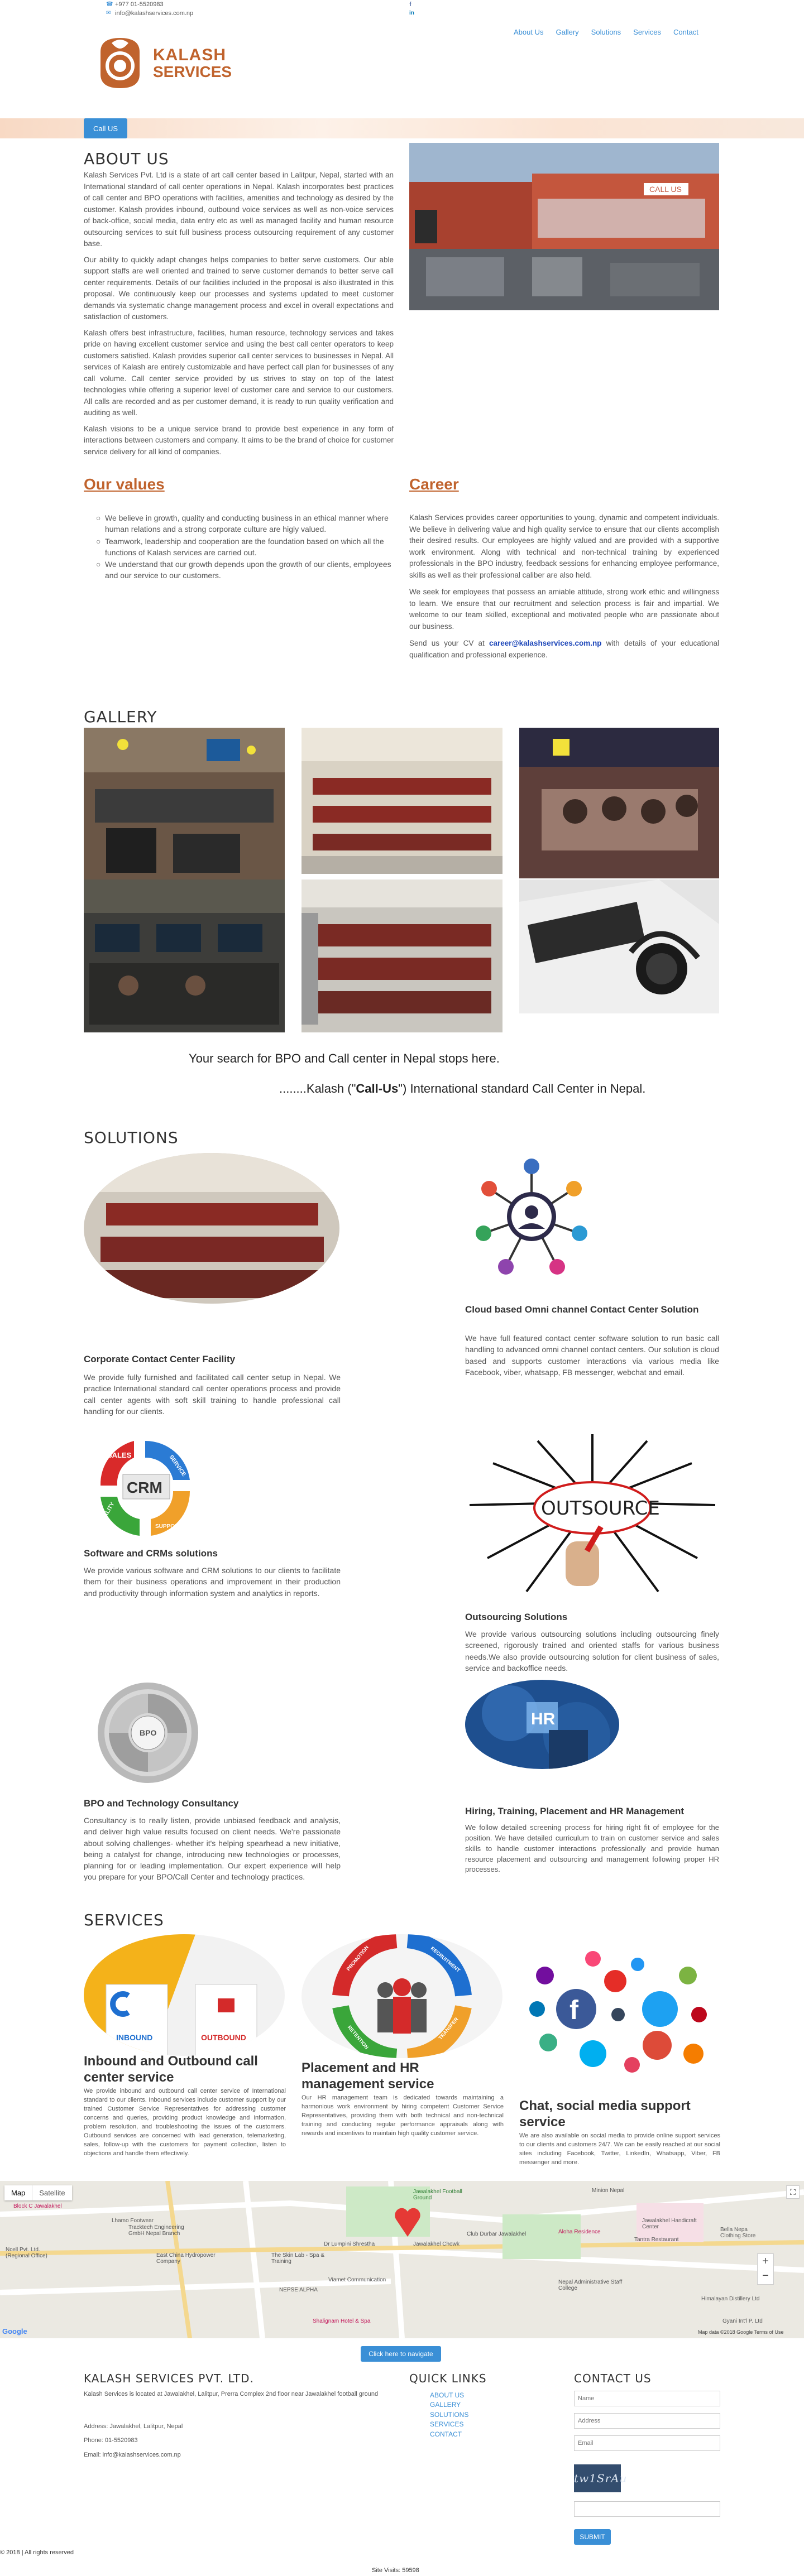 The image size is (804, 2576). What do you see at coordinates (449, 2424) in the screenshot?
I see `quick-link-services: SERVICES` at bounding box center [449, 2424].